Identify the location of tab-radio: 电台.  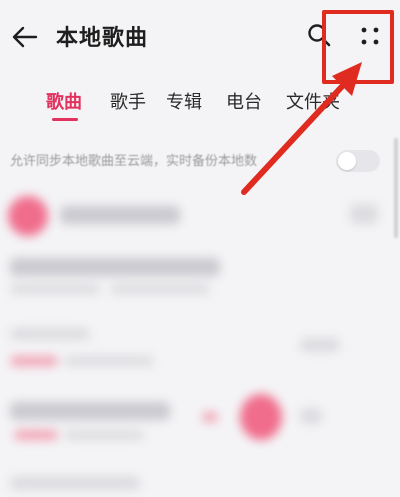
(244, 101).